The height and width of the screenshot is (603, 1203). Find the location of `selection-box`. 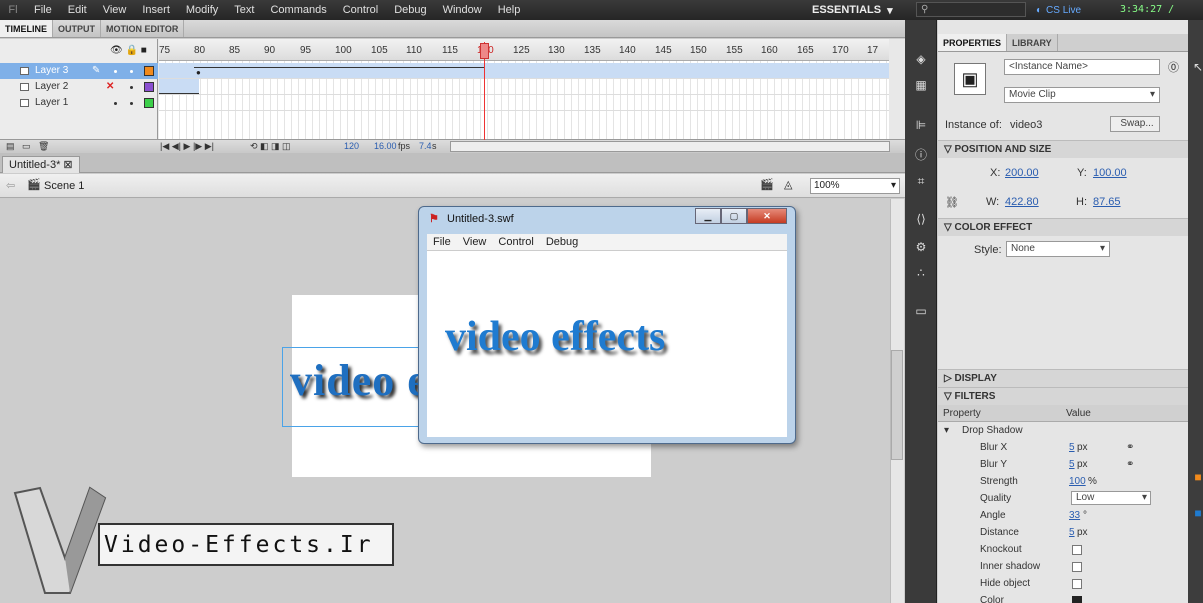

selection-box is located at coordinates (352, 387).